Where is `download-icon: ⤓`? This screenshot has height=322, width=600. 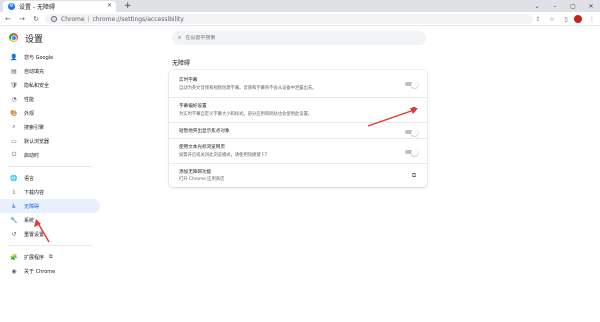 download-icon: ⤓ is located at coordinates (14, 191).